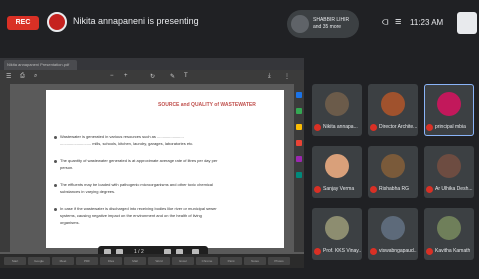  I want to click on taskbar-item: Excel, so click(183, 261).